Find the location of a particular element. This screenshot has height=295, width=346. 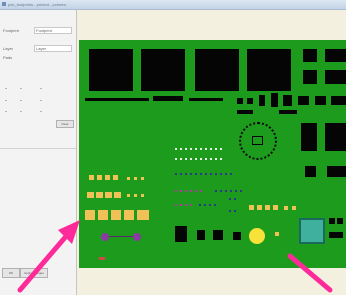

label-layer: Layer is located at coordinates (8, 48).